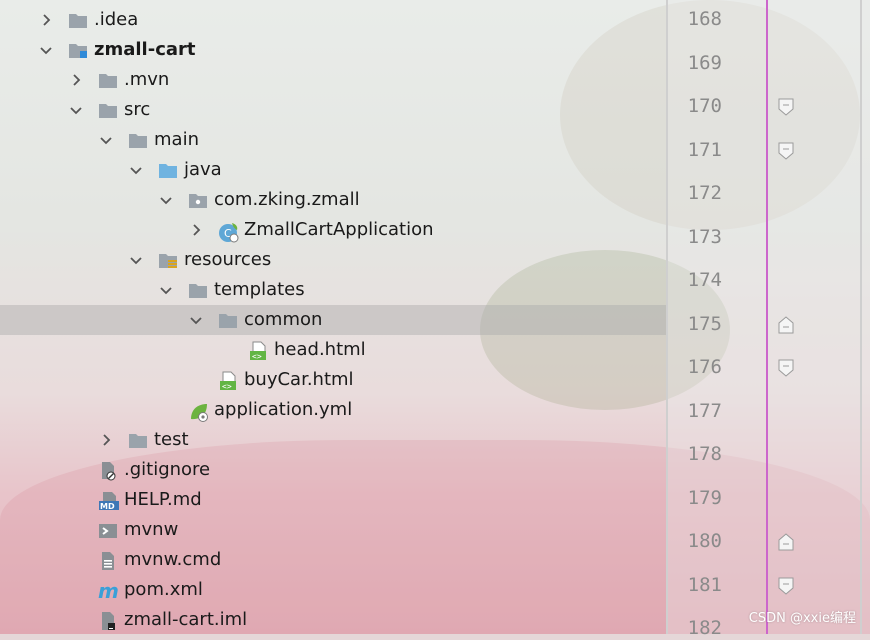 This screenshot has width=870, height=640. I want to click on tree-item-label: buyCar.html, so click(299, 379).